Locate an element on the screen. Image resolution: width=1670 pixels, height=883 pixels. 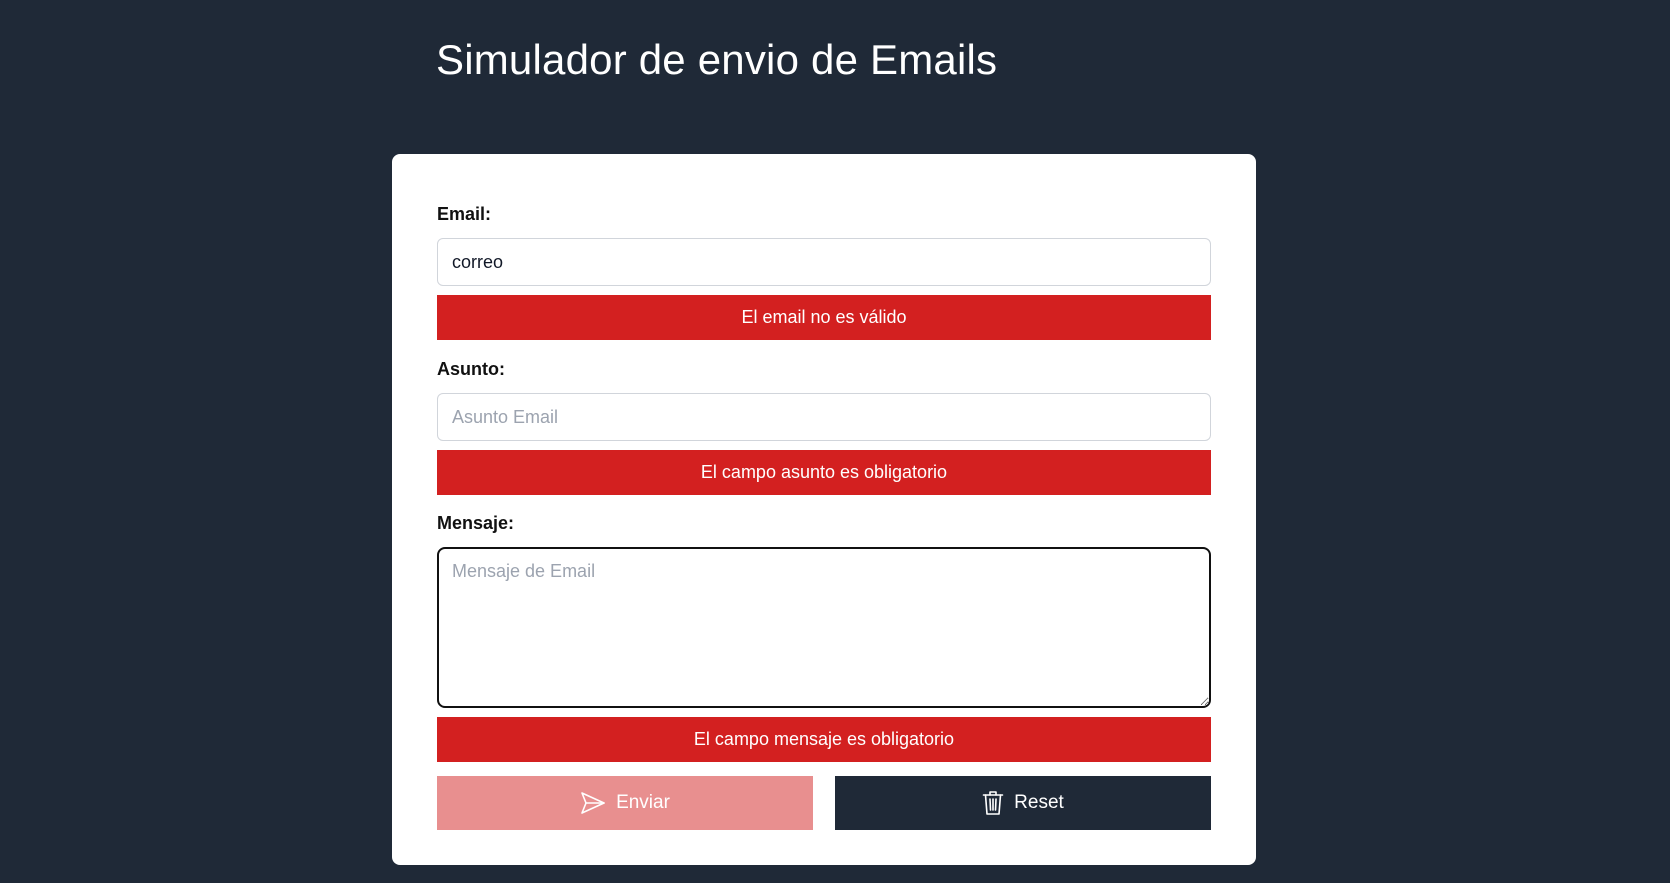
paper-plane-icon is located at coordinates (593, 803).